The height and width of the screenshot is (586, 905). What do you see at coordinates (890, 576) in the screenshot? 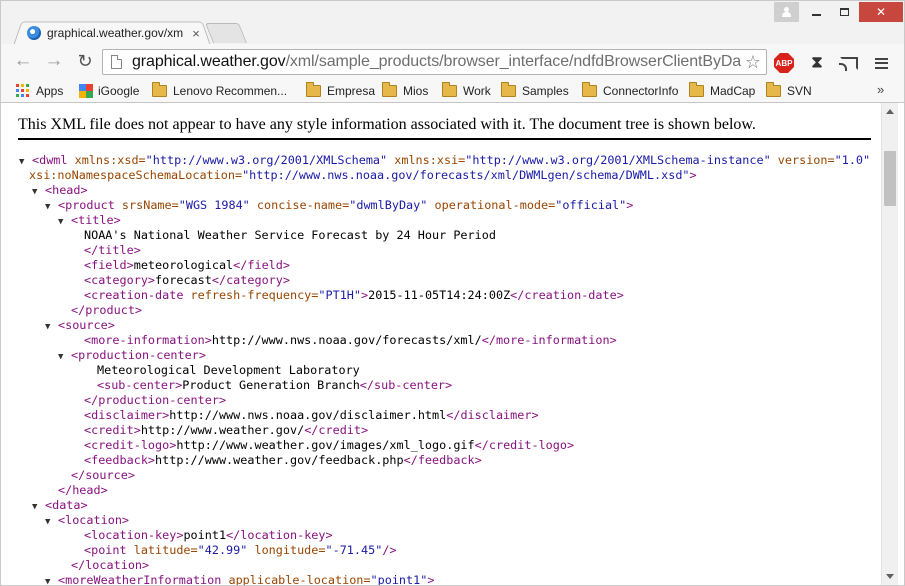
I see `scroll-down-icon` at bounding box center [890, 576].